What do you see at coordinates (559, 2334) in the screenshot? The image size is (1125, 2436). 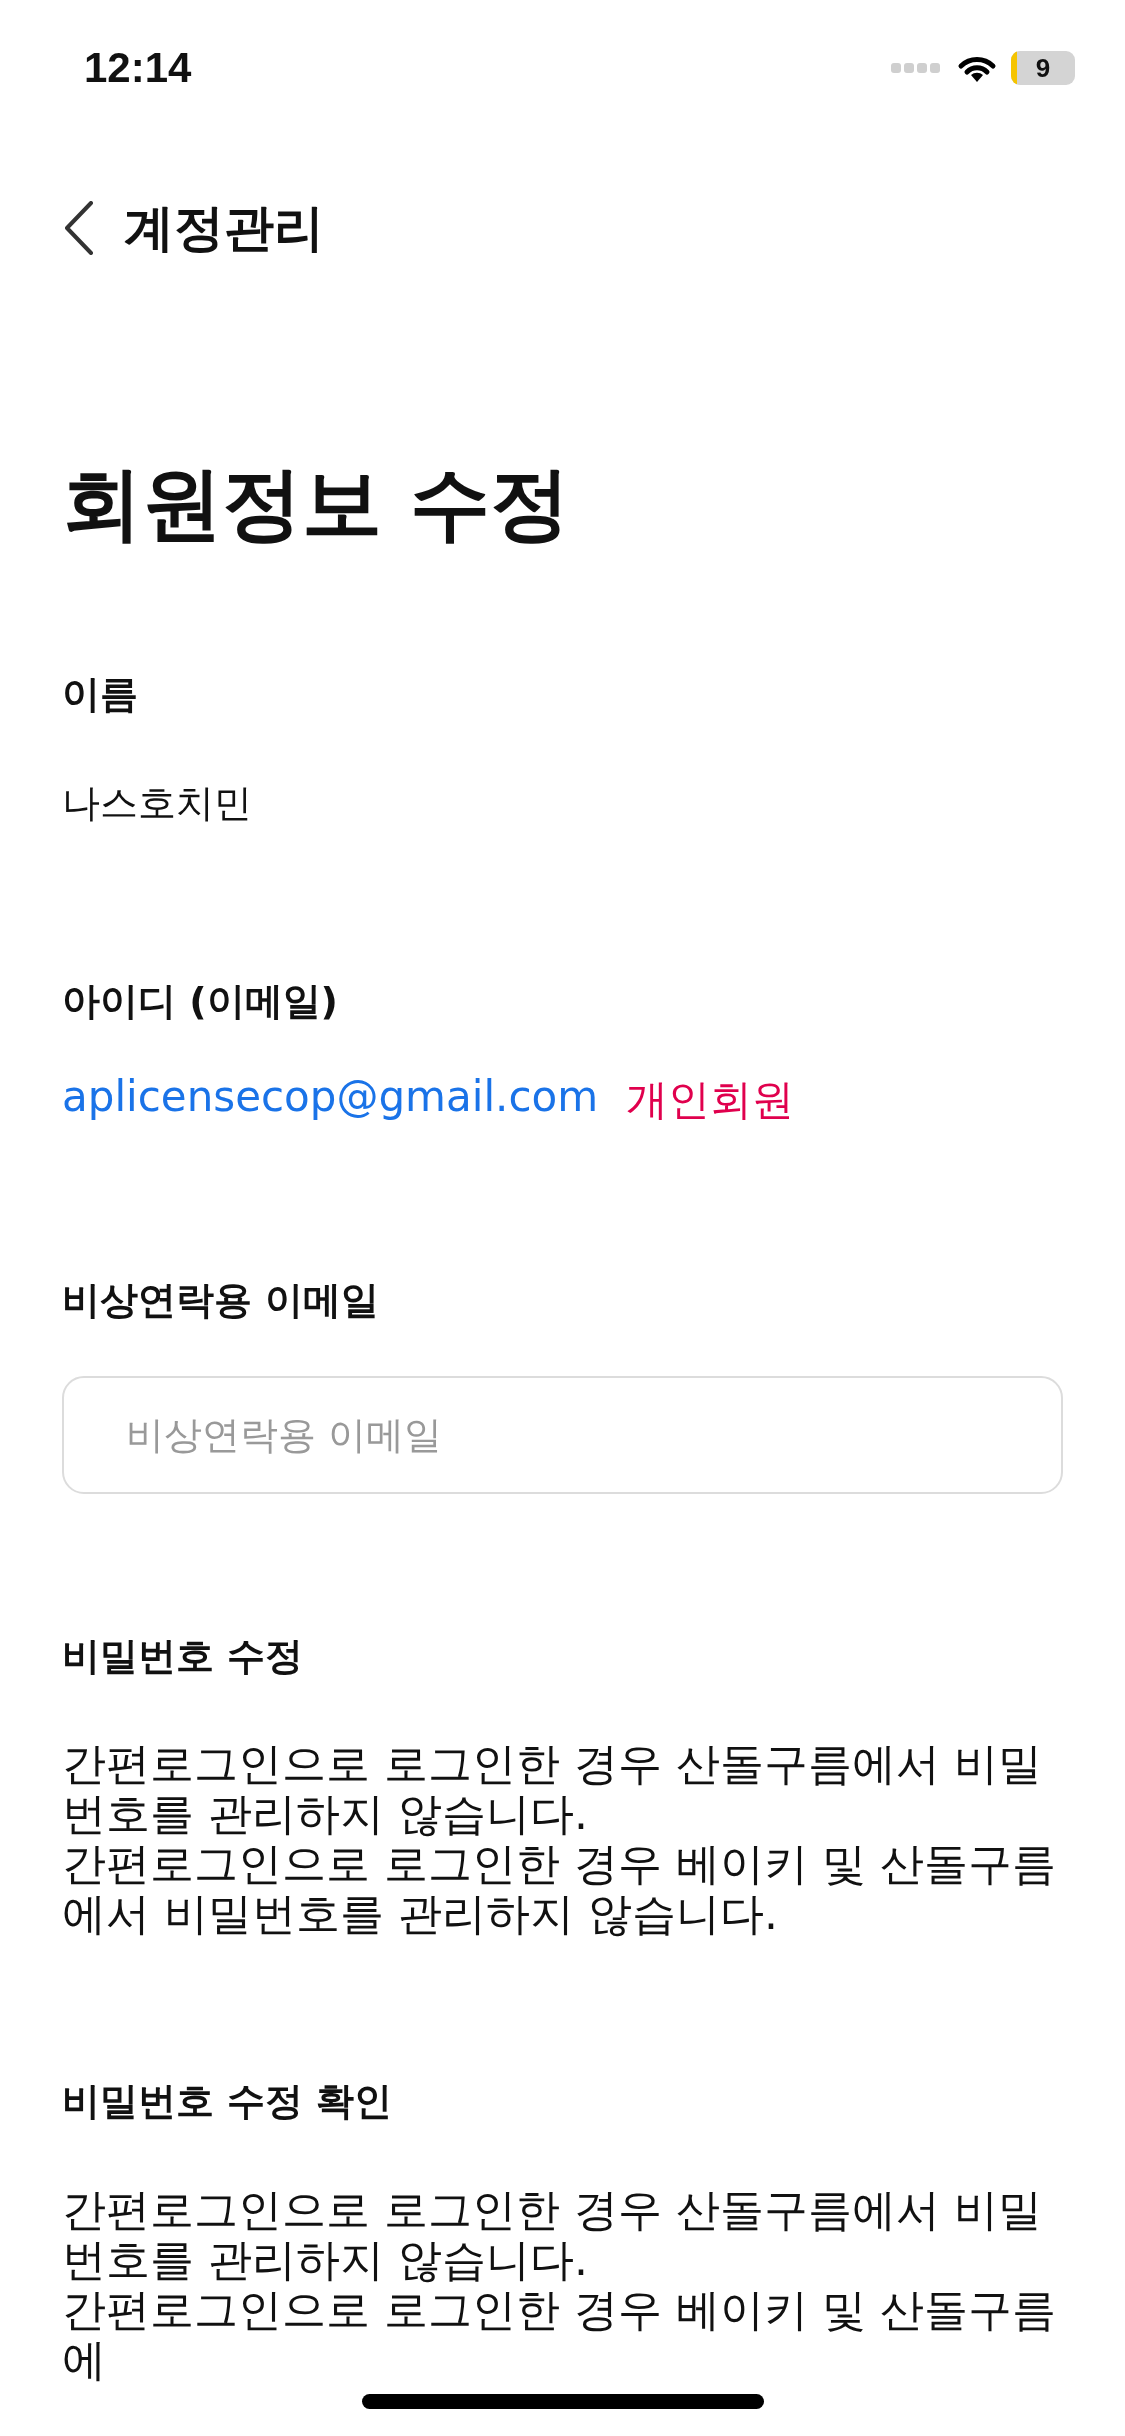 I see `notice-text: 간편로그인으로 로그인한 경우 베이키 및 산돌구름에` at bounding box center [559, 2334].